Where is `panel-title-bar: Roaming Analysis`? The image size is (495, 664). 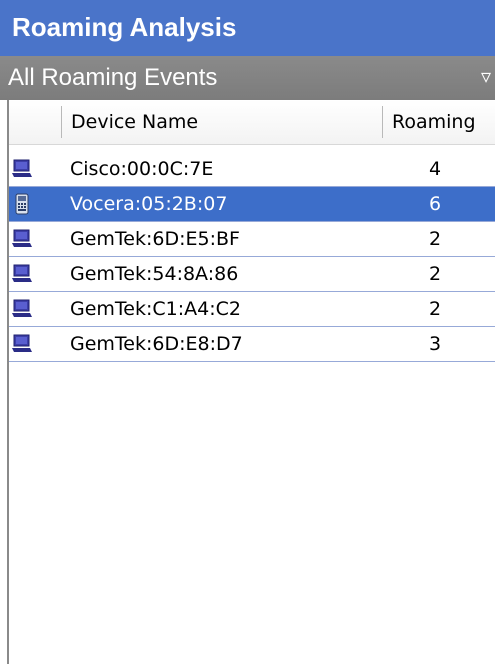
panel-title-bar: Roaming Analysis is located at coordinates (247, 28).